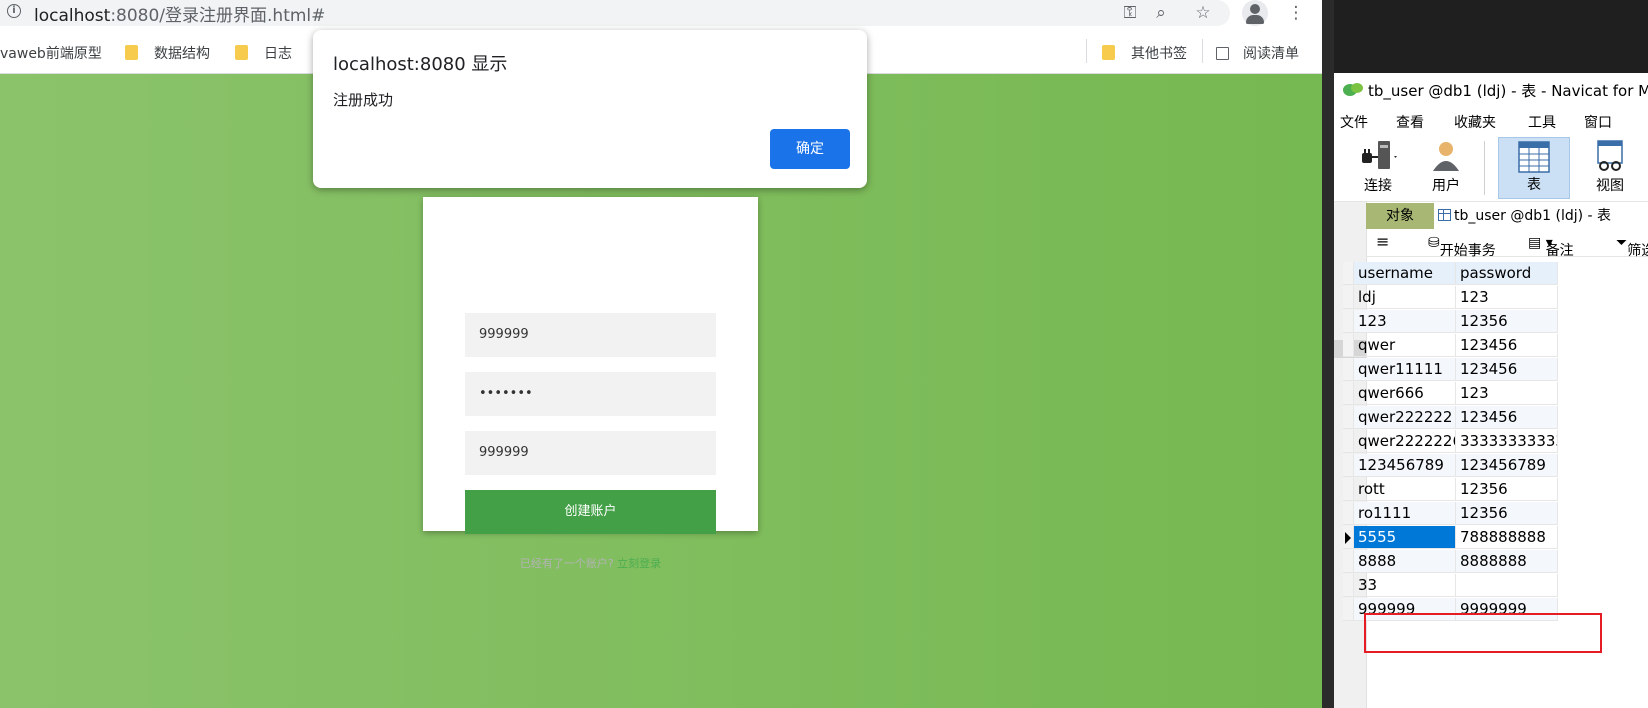 This screenshot has height=708, width=1648. What do you see at coordinates (167, 53) in the screenshot?
I see `bookmark-item: 数据结构` at bounding box center [167, 53].